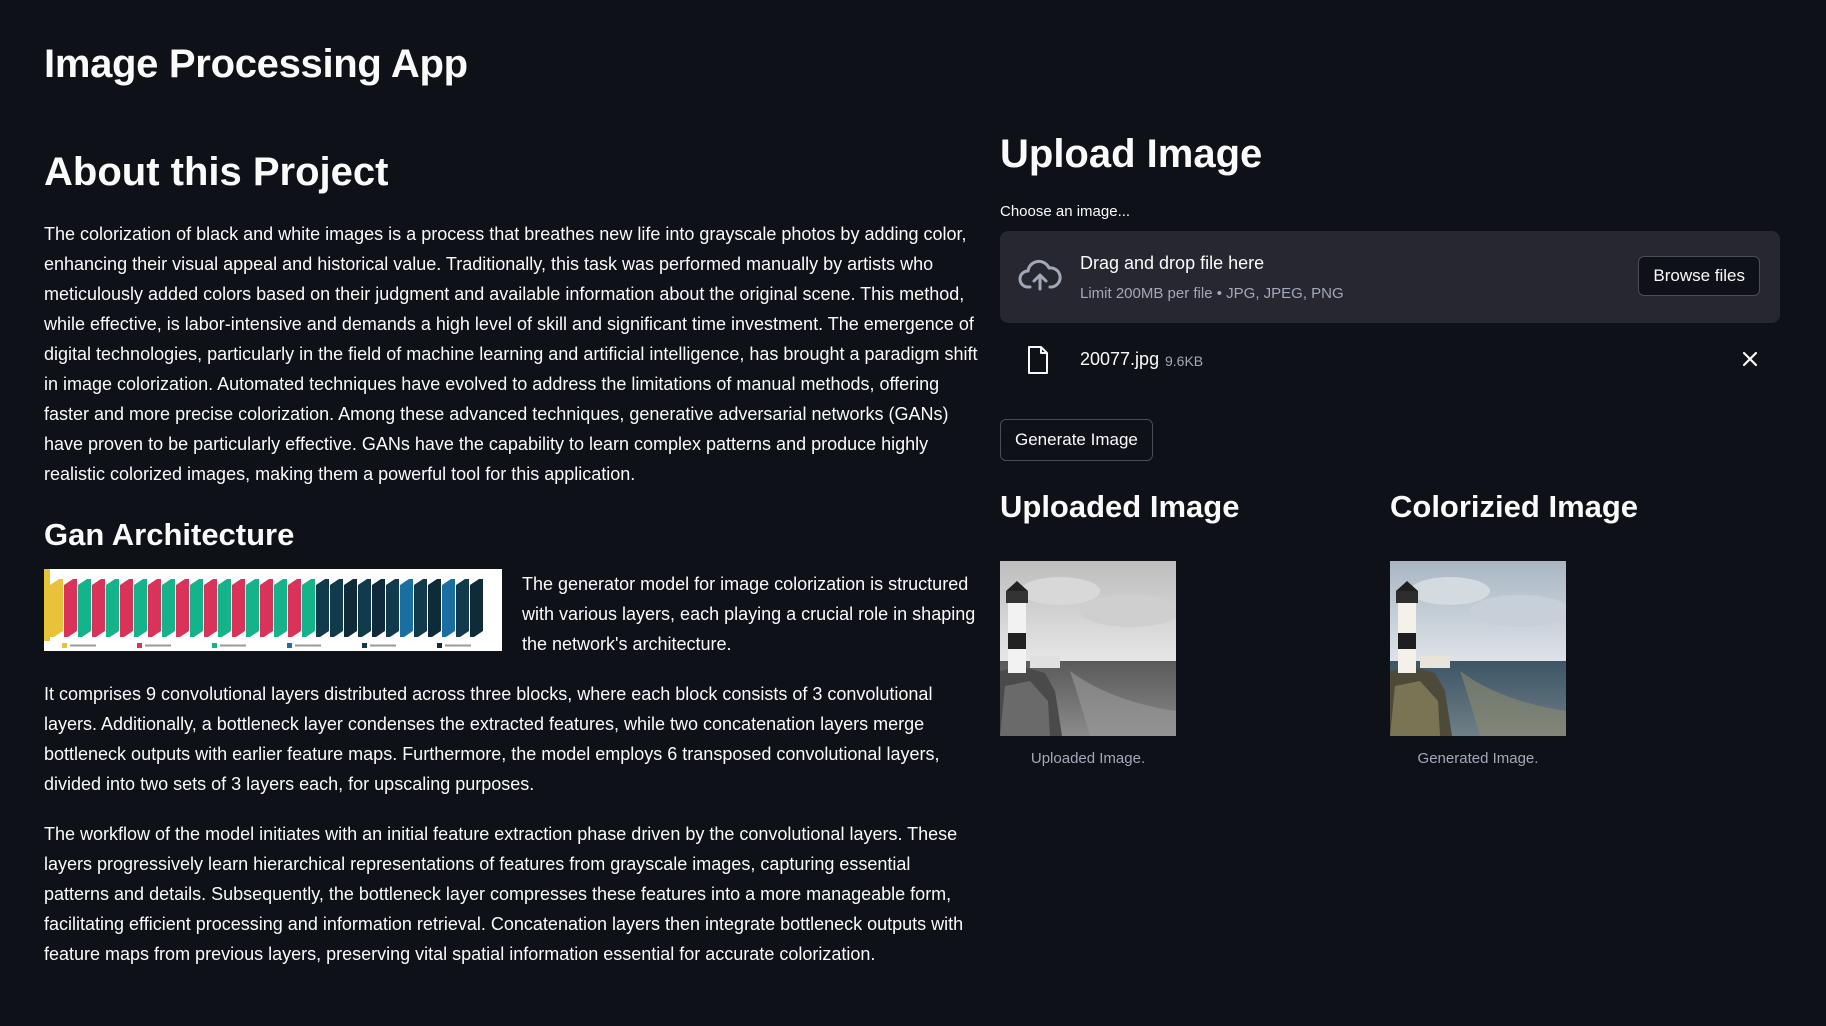 This screenshot has height=1026, width=1826. Describe the element at coordinates (1088, 648) in the screenshot. I see `uploaded-image` at that location.